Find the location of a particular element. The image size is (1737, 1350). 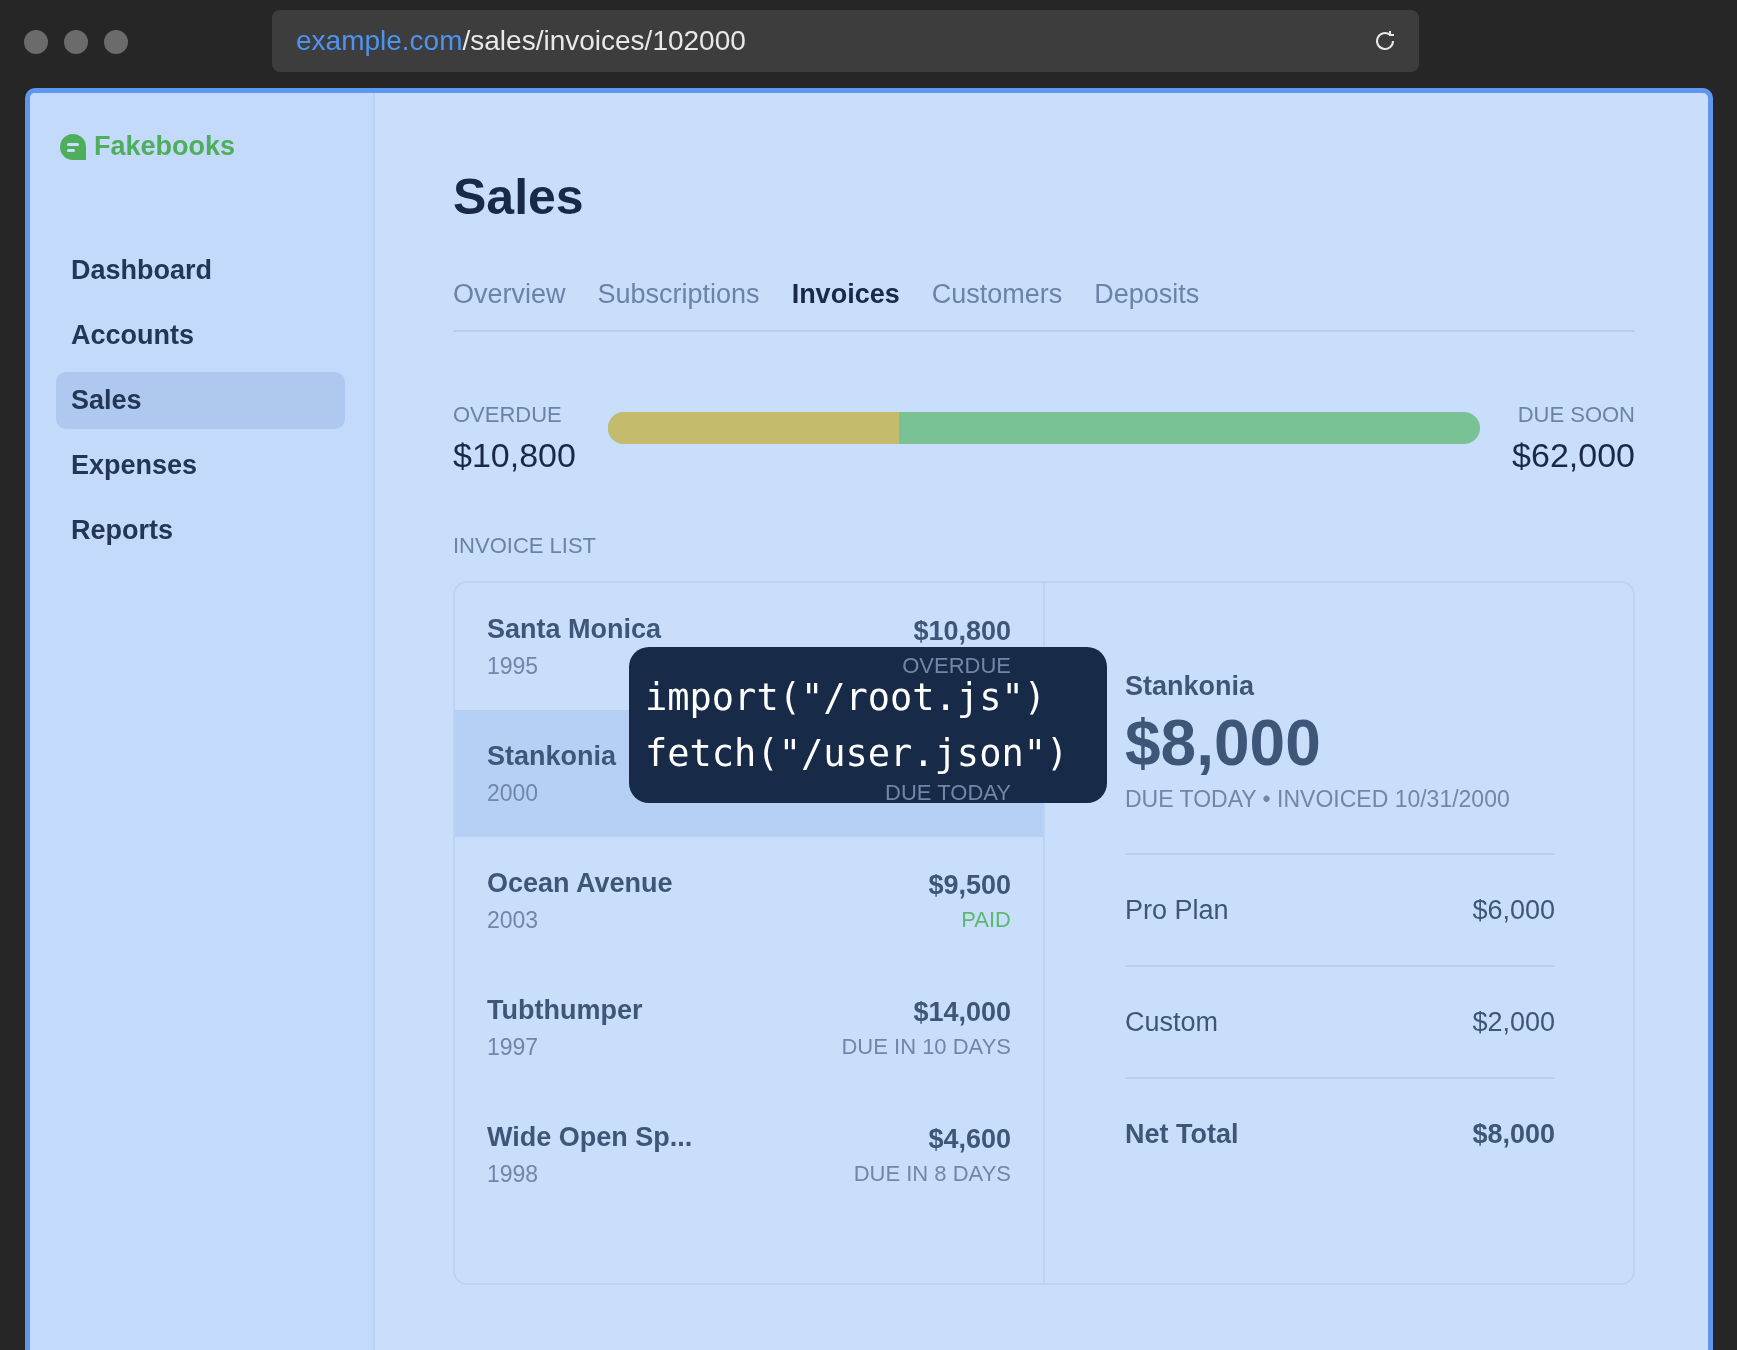

section-label: INVOICE LIST is located at coordinates (525, 546).